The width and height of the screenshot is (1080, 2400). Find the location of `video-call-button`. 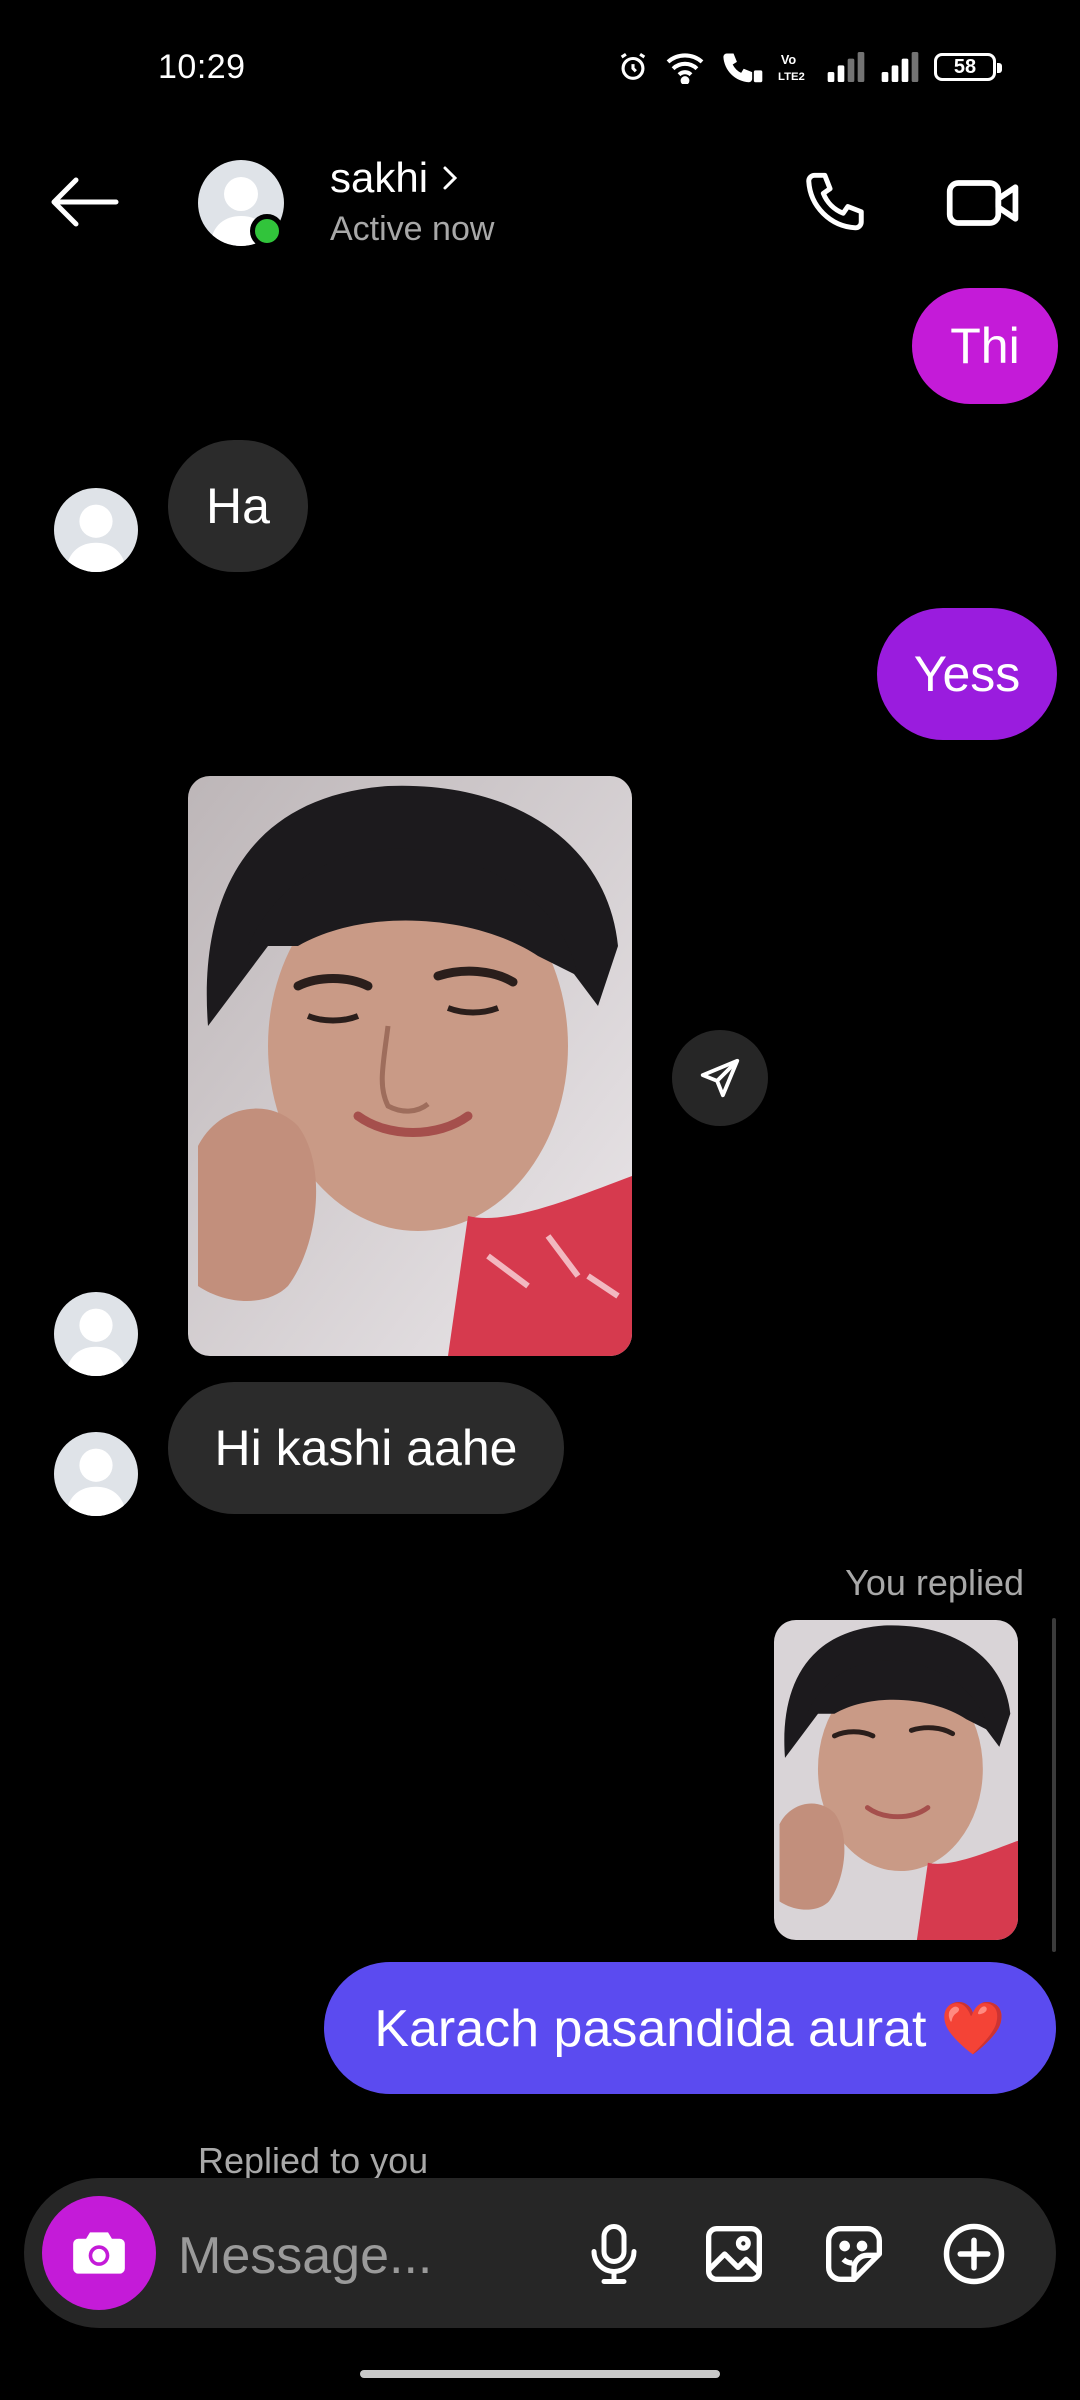

video-call-button is located at coordinates (984, 203).